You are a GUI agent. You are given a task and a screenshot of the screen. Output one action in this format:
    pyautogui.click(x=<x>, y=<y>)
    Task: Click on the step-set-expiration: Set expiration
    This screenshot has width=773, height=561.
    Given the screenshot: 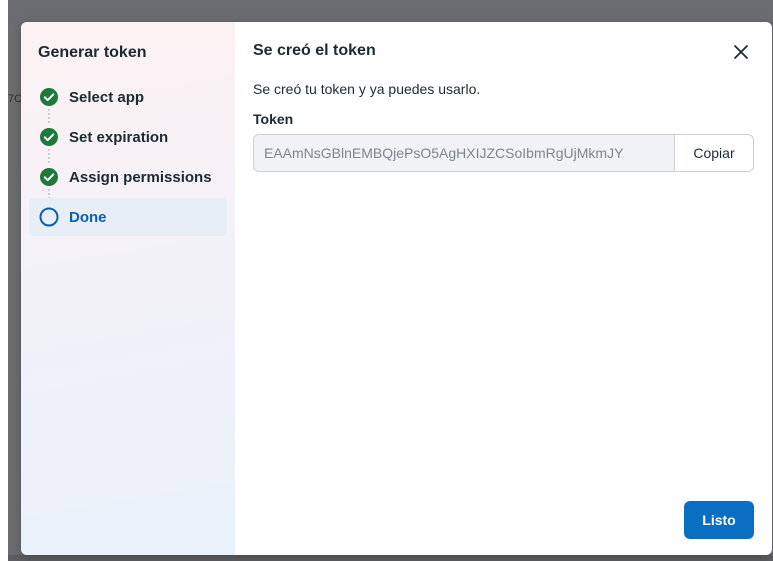 What is the action you would take?
    pyautogui.click(x=128, y=140)
    